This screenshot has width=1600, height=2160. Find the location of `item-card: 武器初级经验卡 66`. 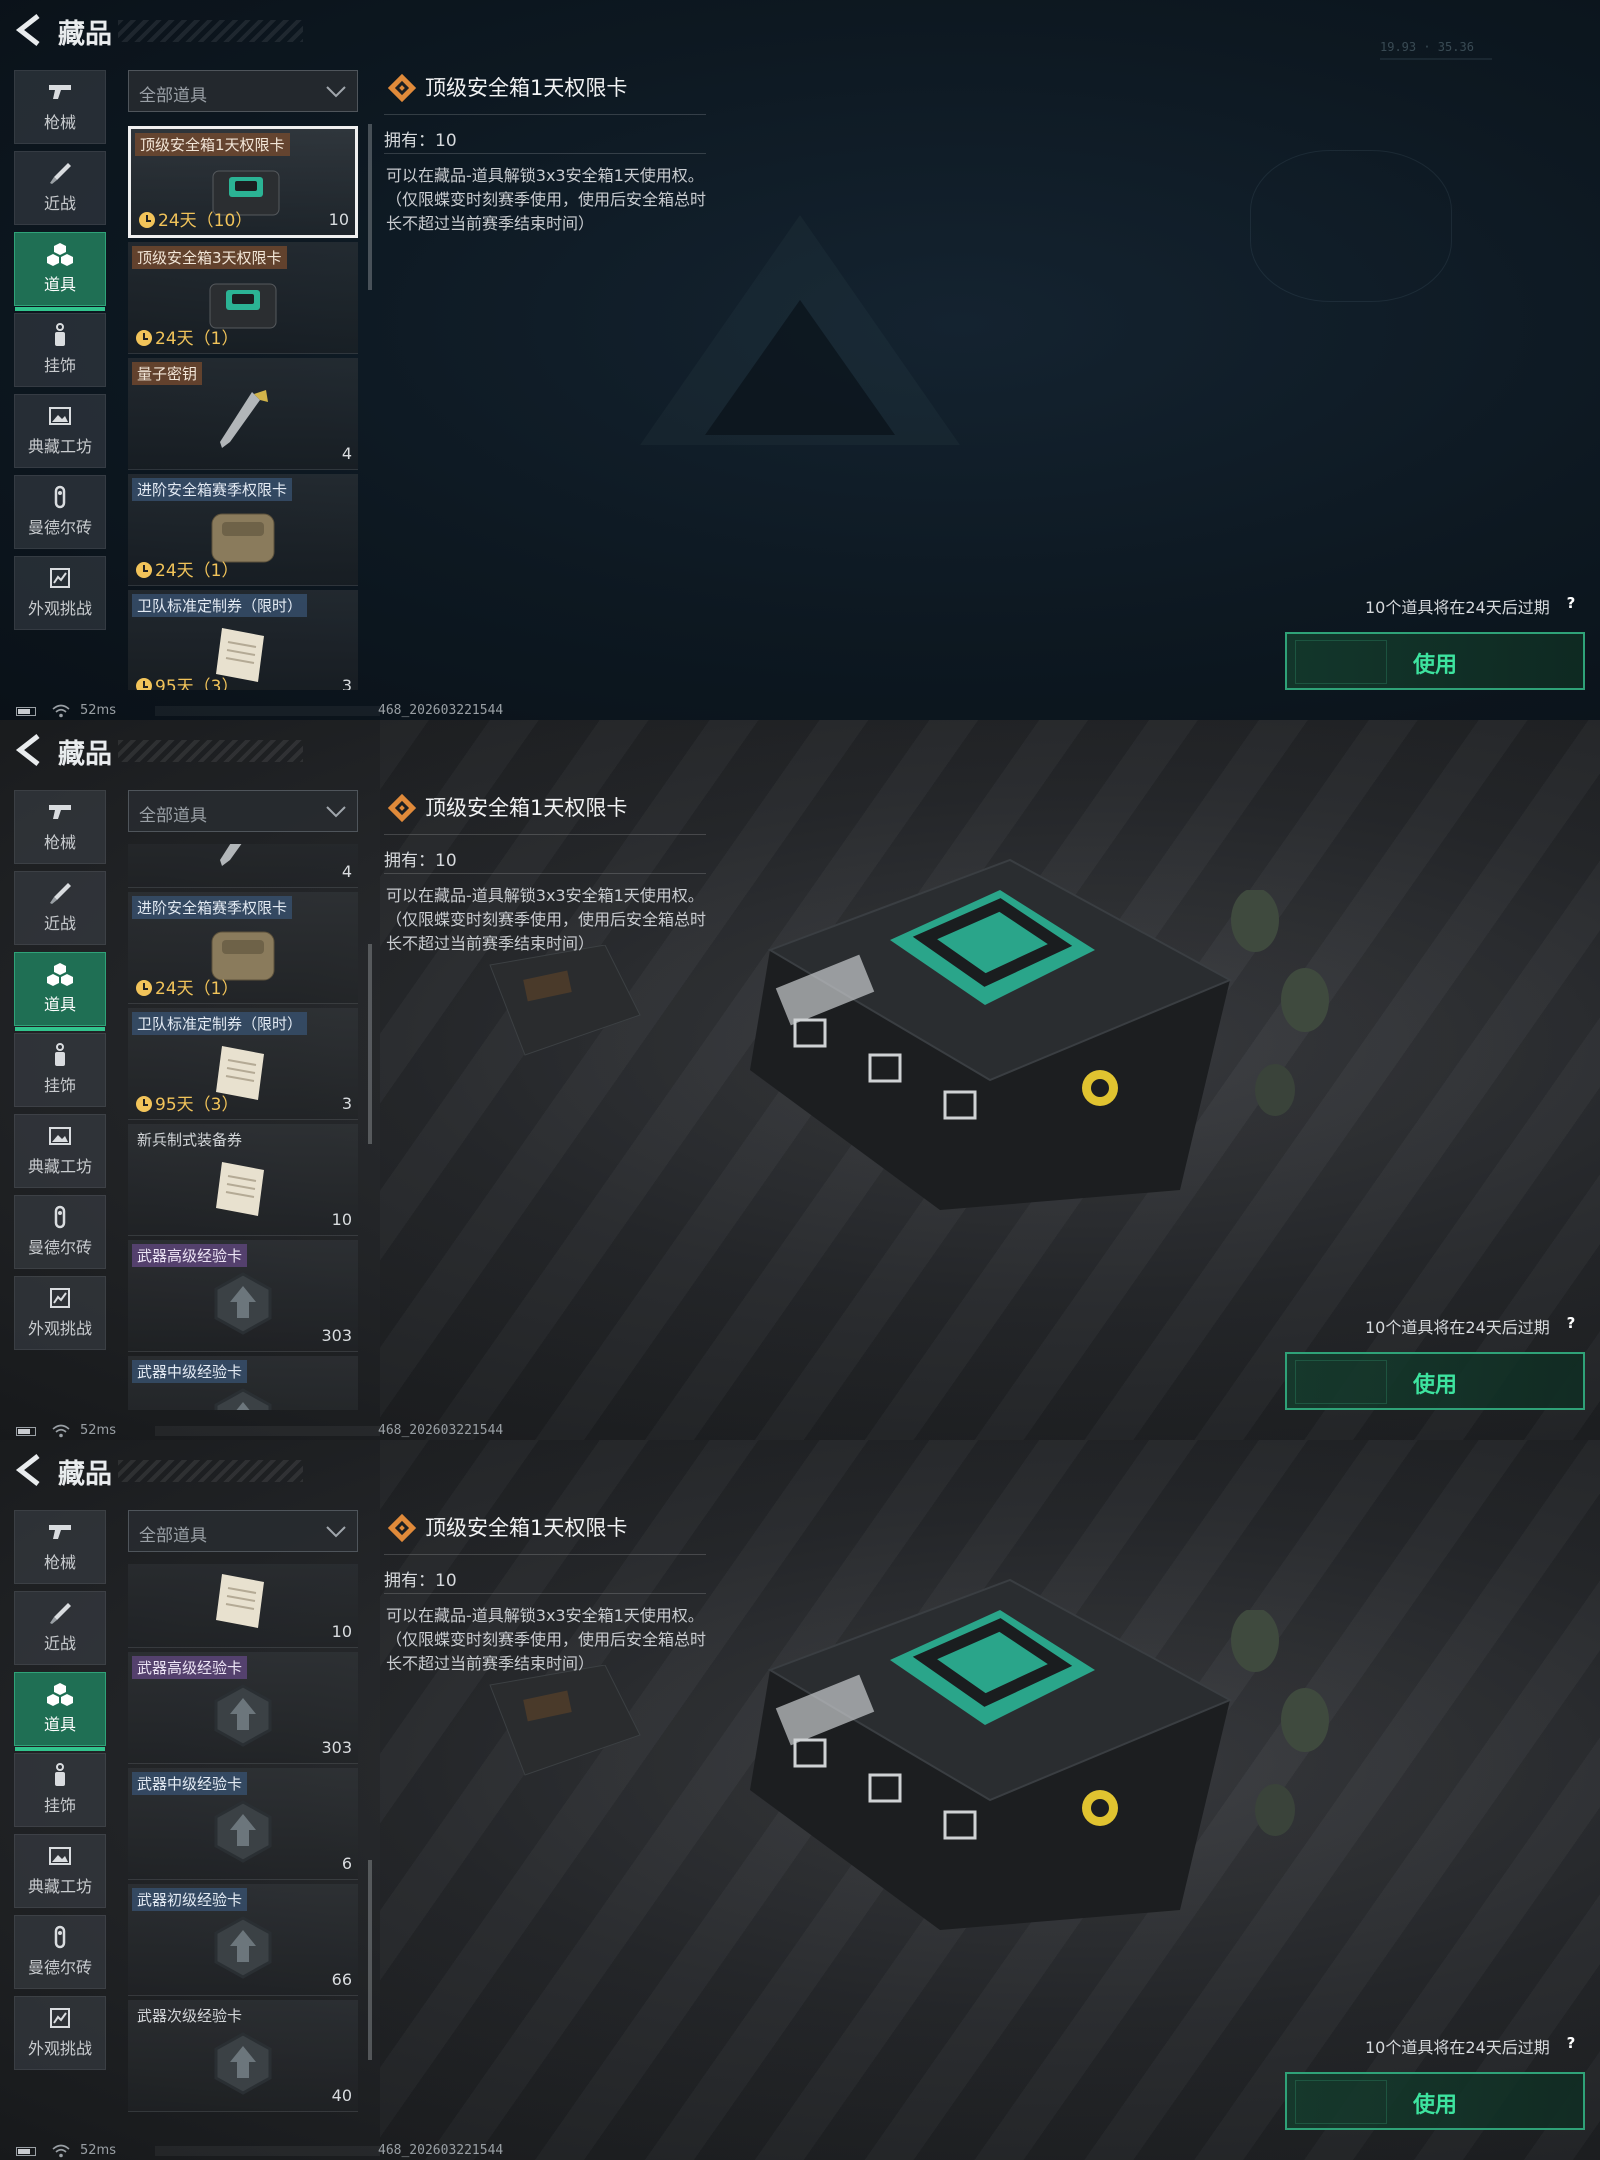

item-card: 武器初级经验卡 66 is located at coordinates (243, 1940).